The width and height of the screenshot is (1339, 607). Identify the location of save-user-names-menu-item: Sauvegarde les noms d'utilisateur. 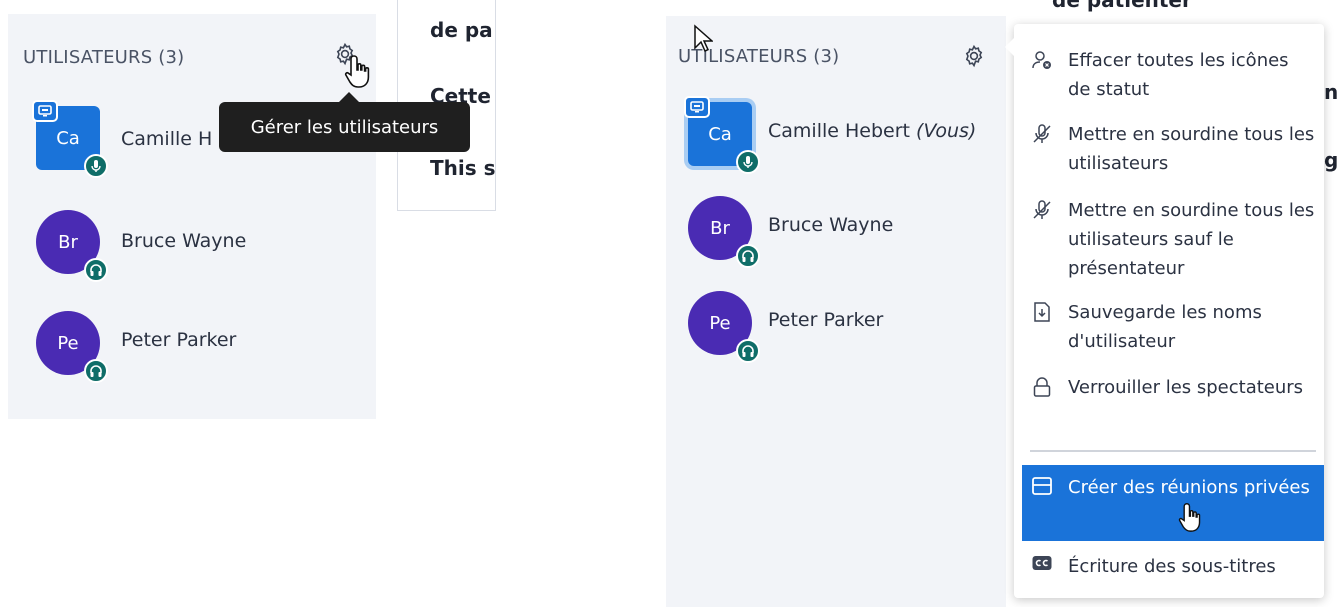
(1173, 329).